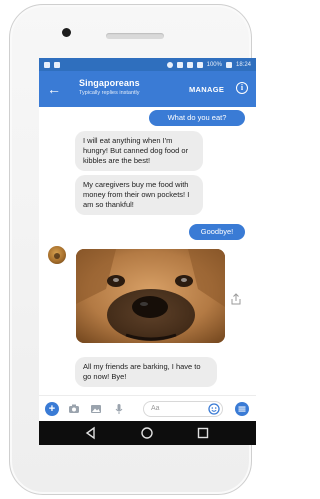 Image resolution: width=320 pixels, height=499 pixels. I want to click on back-arrow-icon: ←, so click(54, 89).